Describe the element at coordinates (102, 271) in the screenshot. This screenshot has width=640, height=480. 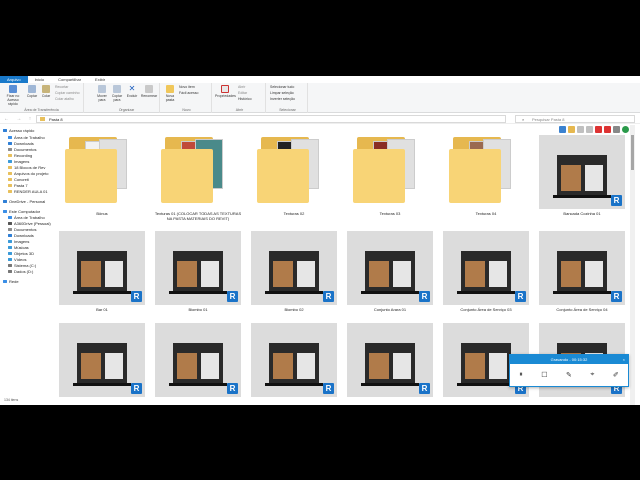
I see `revit-file-item: R Bar 01` at that location.